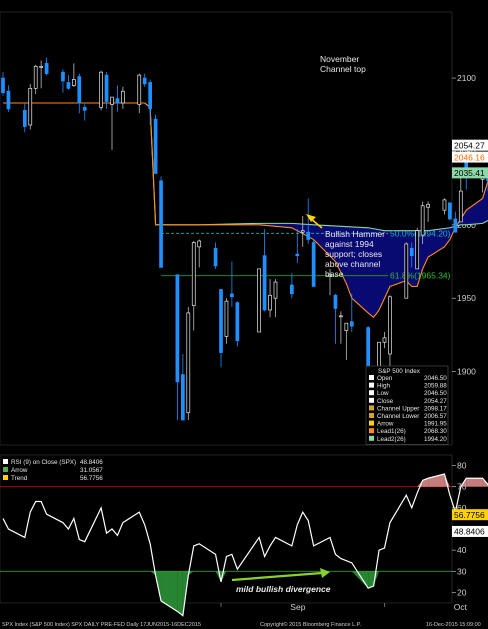 The image size is (488, 629). Describe the element at coordinates (469, 173) in the screenshot. I see `price-tag-label: 2035.41` at that location.